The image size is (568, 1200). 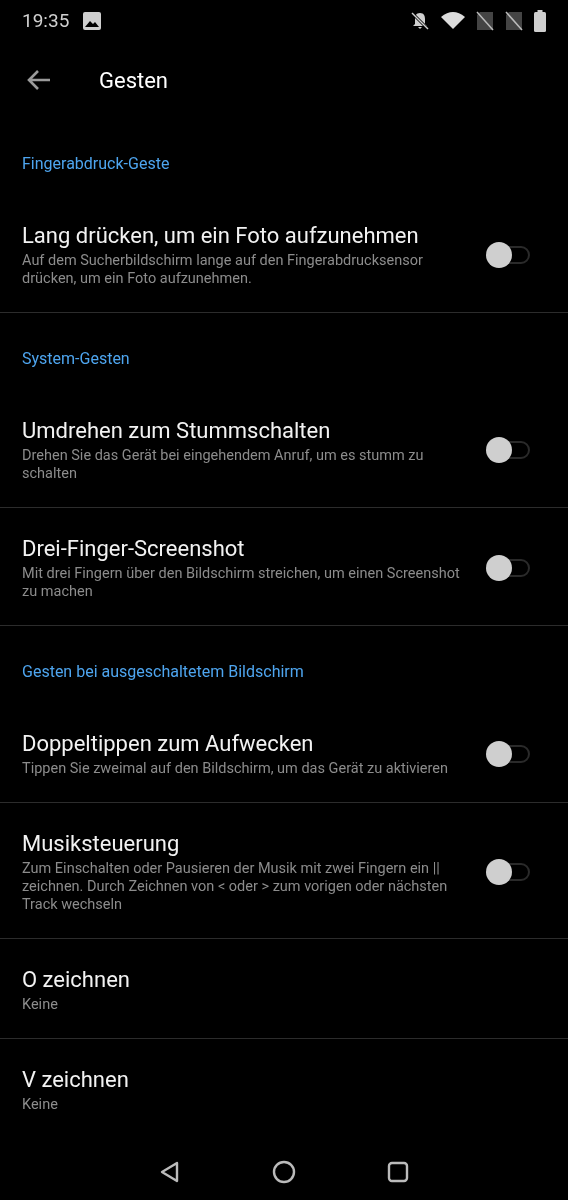 What do you see at coordinates (134, 549) in the screenshot?
I see `setting-title: Drei-Finger-Screenshot` at bounding box center [134, 549].